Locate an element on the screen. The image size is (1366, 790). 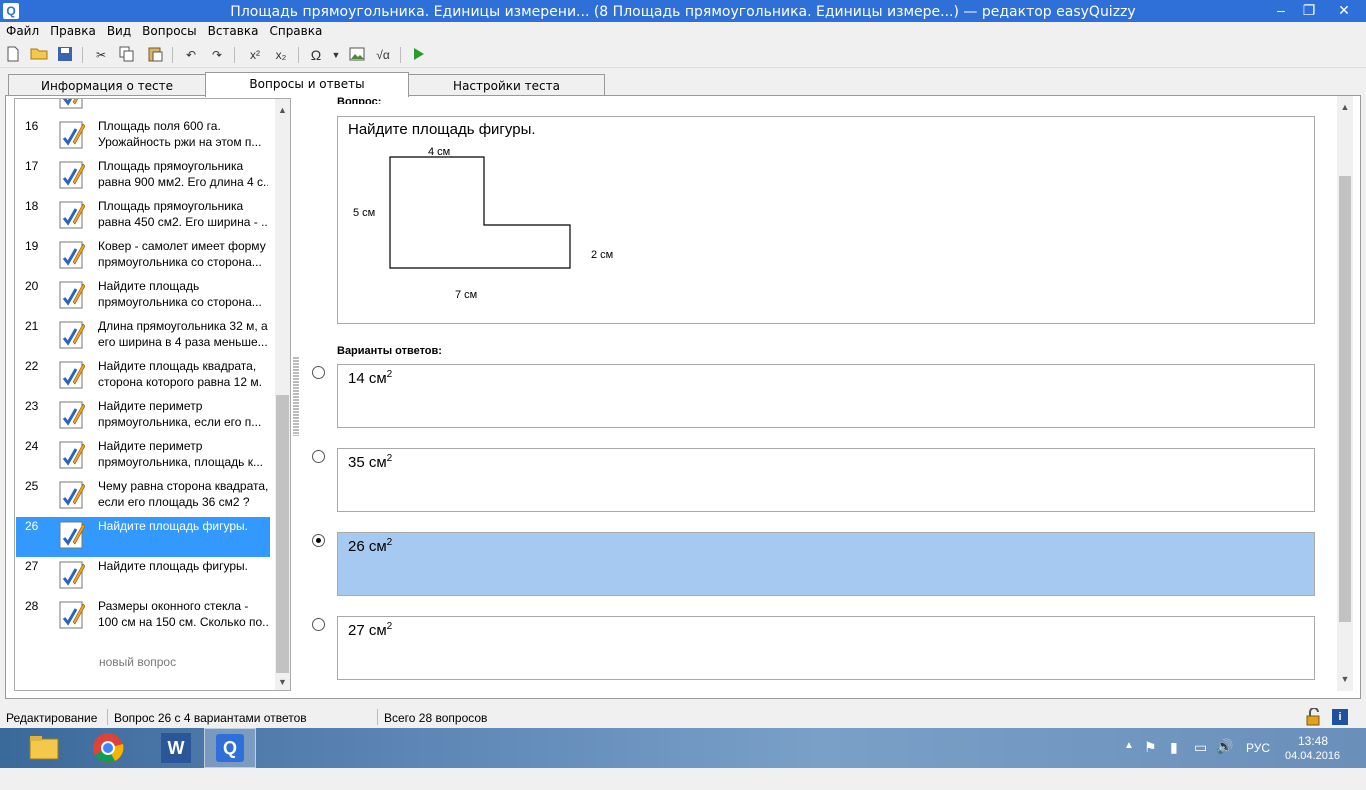
file-explorer-icon is located at coordinates (44, 748).